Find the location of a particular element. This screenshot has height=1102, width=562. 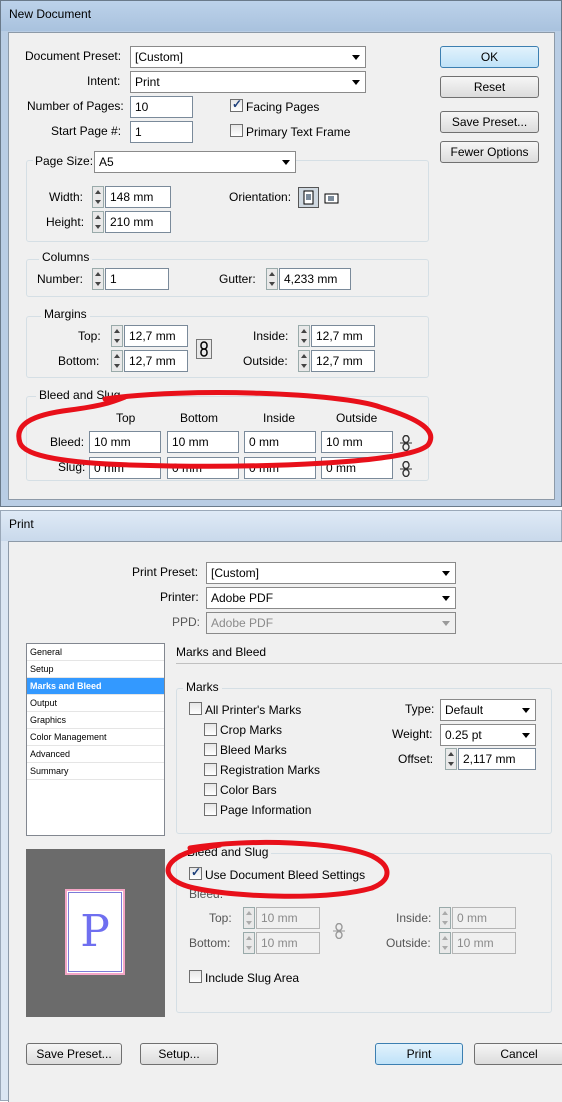

include-slug-checkbox is located at coordinates (195, 976).